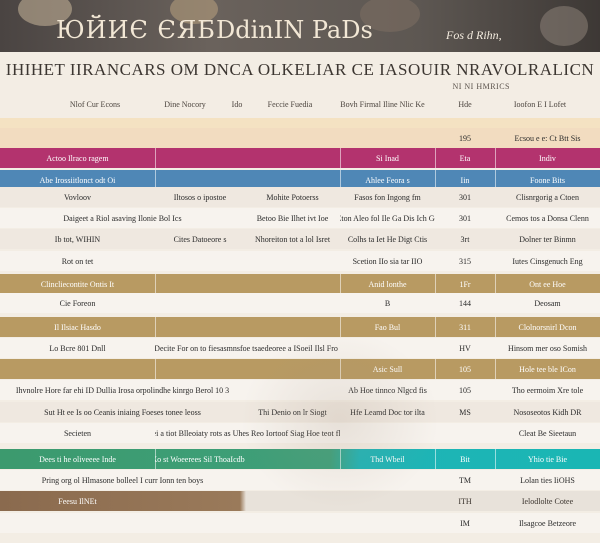 The height and width of the screenshot is (543, 600). I want to click on column-header: Nlof Cur Econs, so click(95, 104).